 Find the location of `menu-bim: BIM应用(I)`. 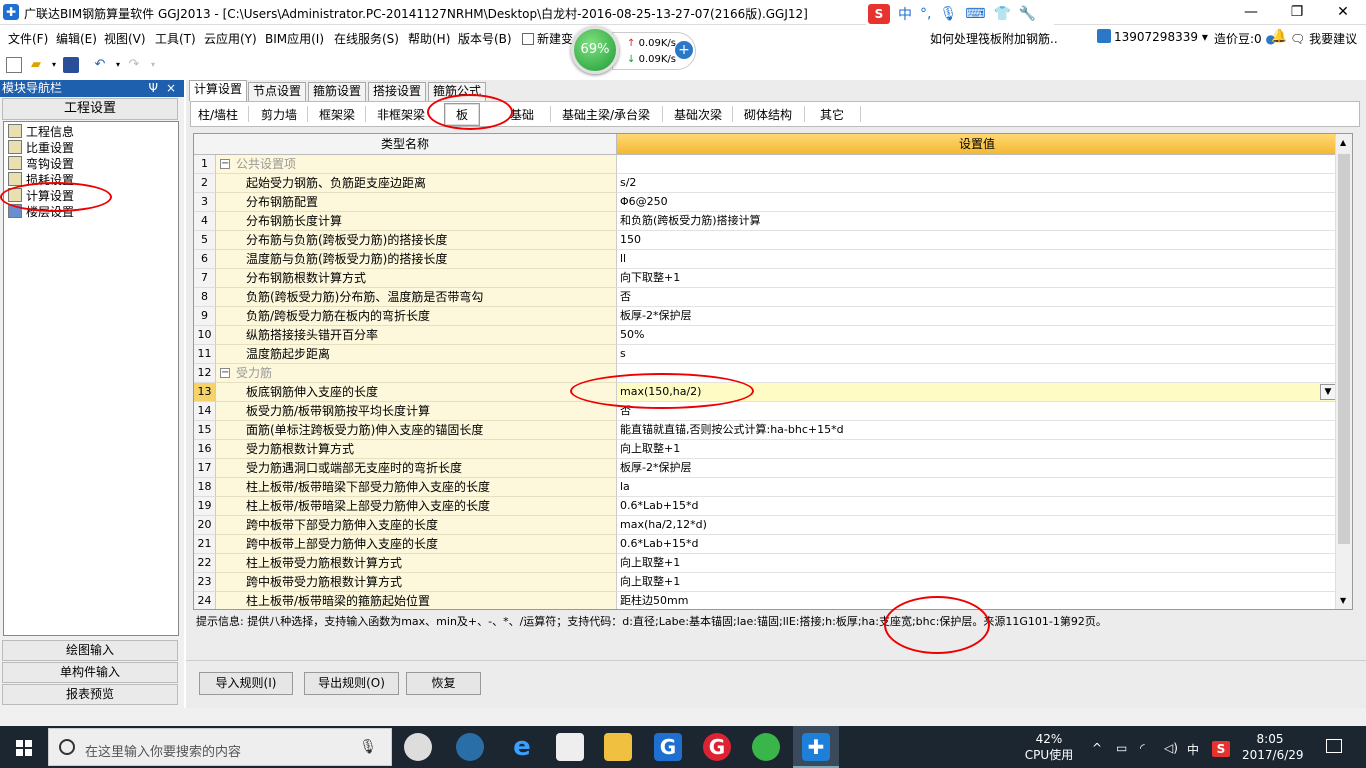

menu-bim: BIM应用(I) is located at coordinates (294, 38).